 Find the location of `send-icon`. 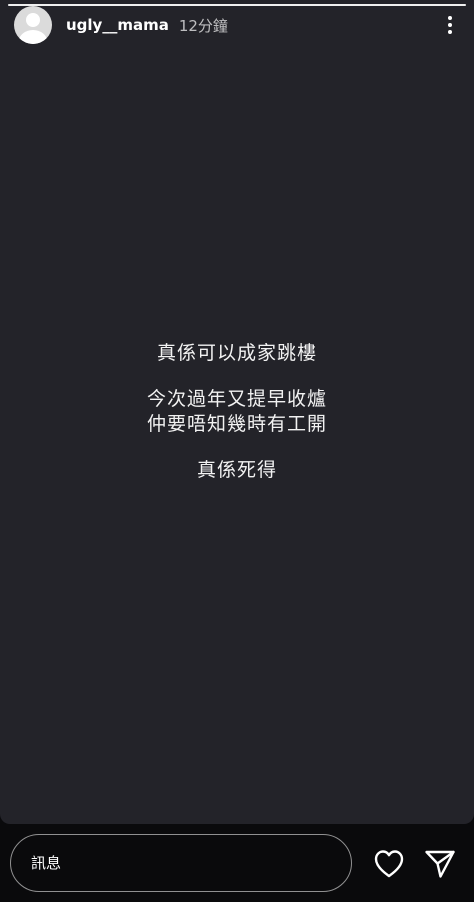

send-icon is located at coordinates (440, 864).